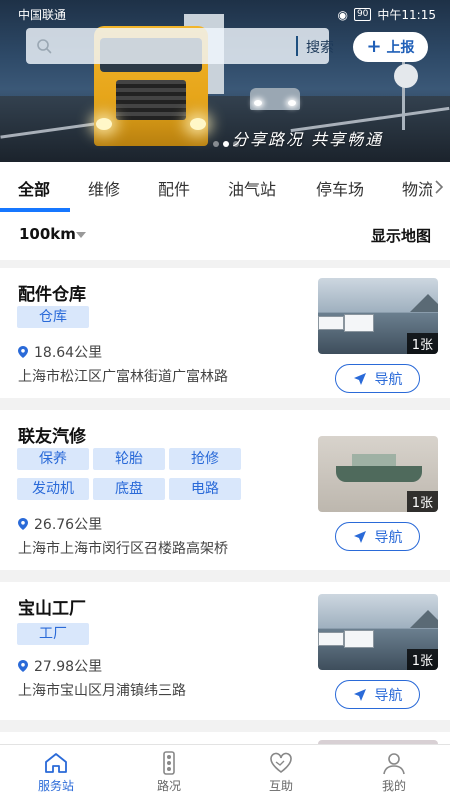  What do you see at coordinates (53, 489) in the screenshot?
I see `tag: 发动机` at bounding box center [53, 489].